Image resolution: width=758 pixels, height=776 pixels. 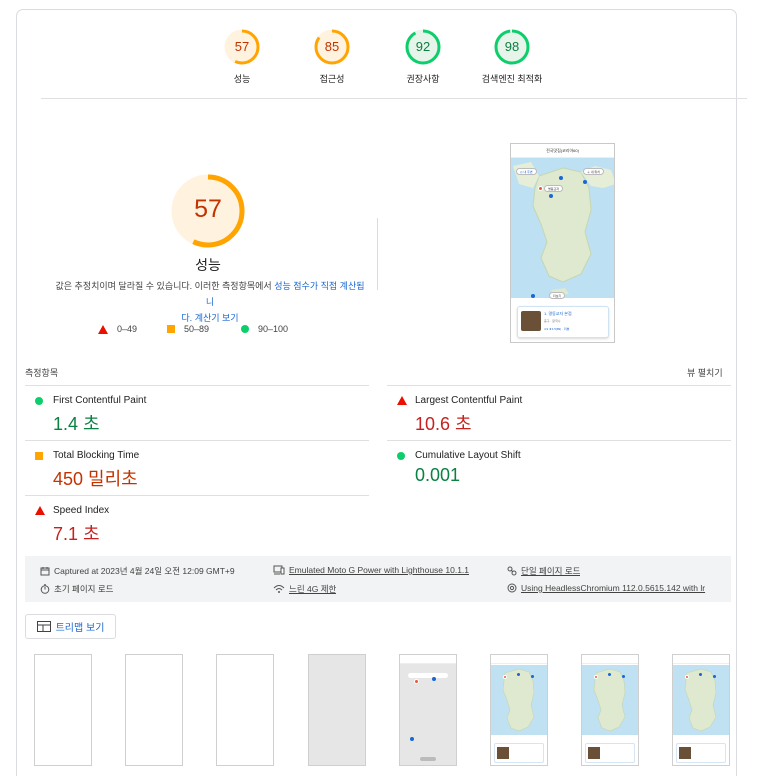 What do you see at coordinates (423, 56) in the screenshot?
I see `category-gauge: 92 권장사항` at bounding box center [423, 56].